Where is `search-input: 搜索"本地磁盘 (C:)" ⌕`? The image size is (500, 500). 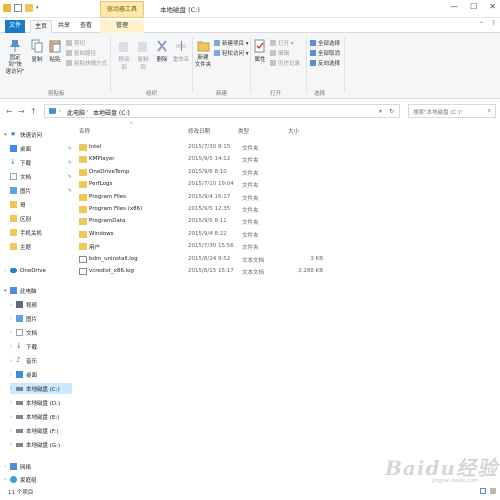 search-input: 搜索"本地磁盘 (C:)" ⌕ is located at coordinates (452, 111).